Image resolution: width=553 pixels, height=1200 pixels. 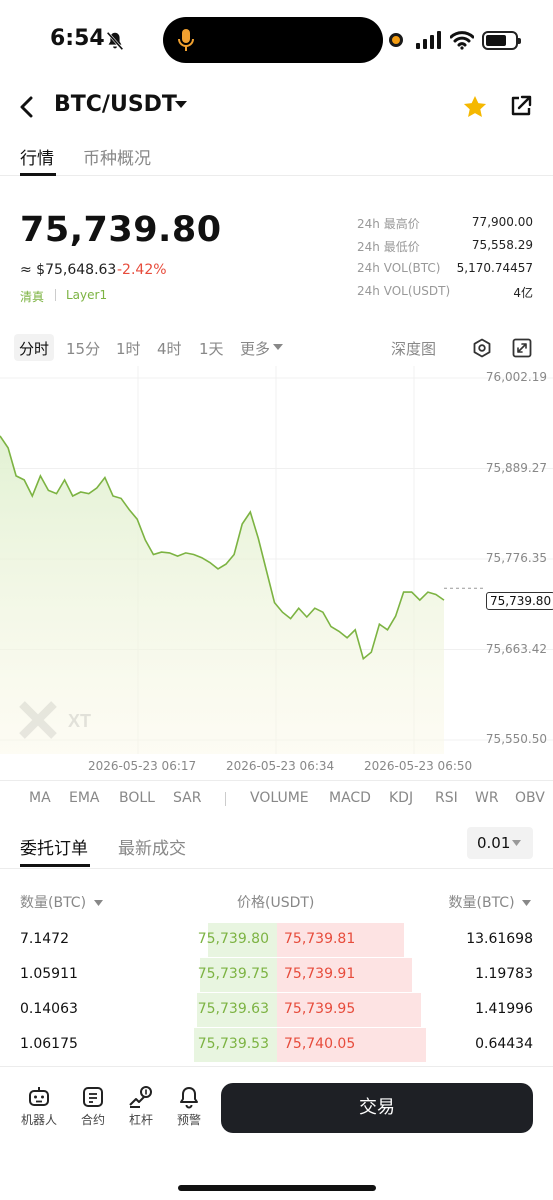 I want to click on nav-margin: 杠杆, so click(x=141, y=1106).